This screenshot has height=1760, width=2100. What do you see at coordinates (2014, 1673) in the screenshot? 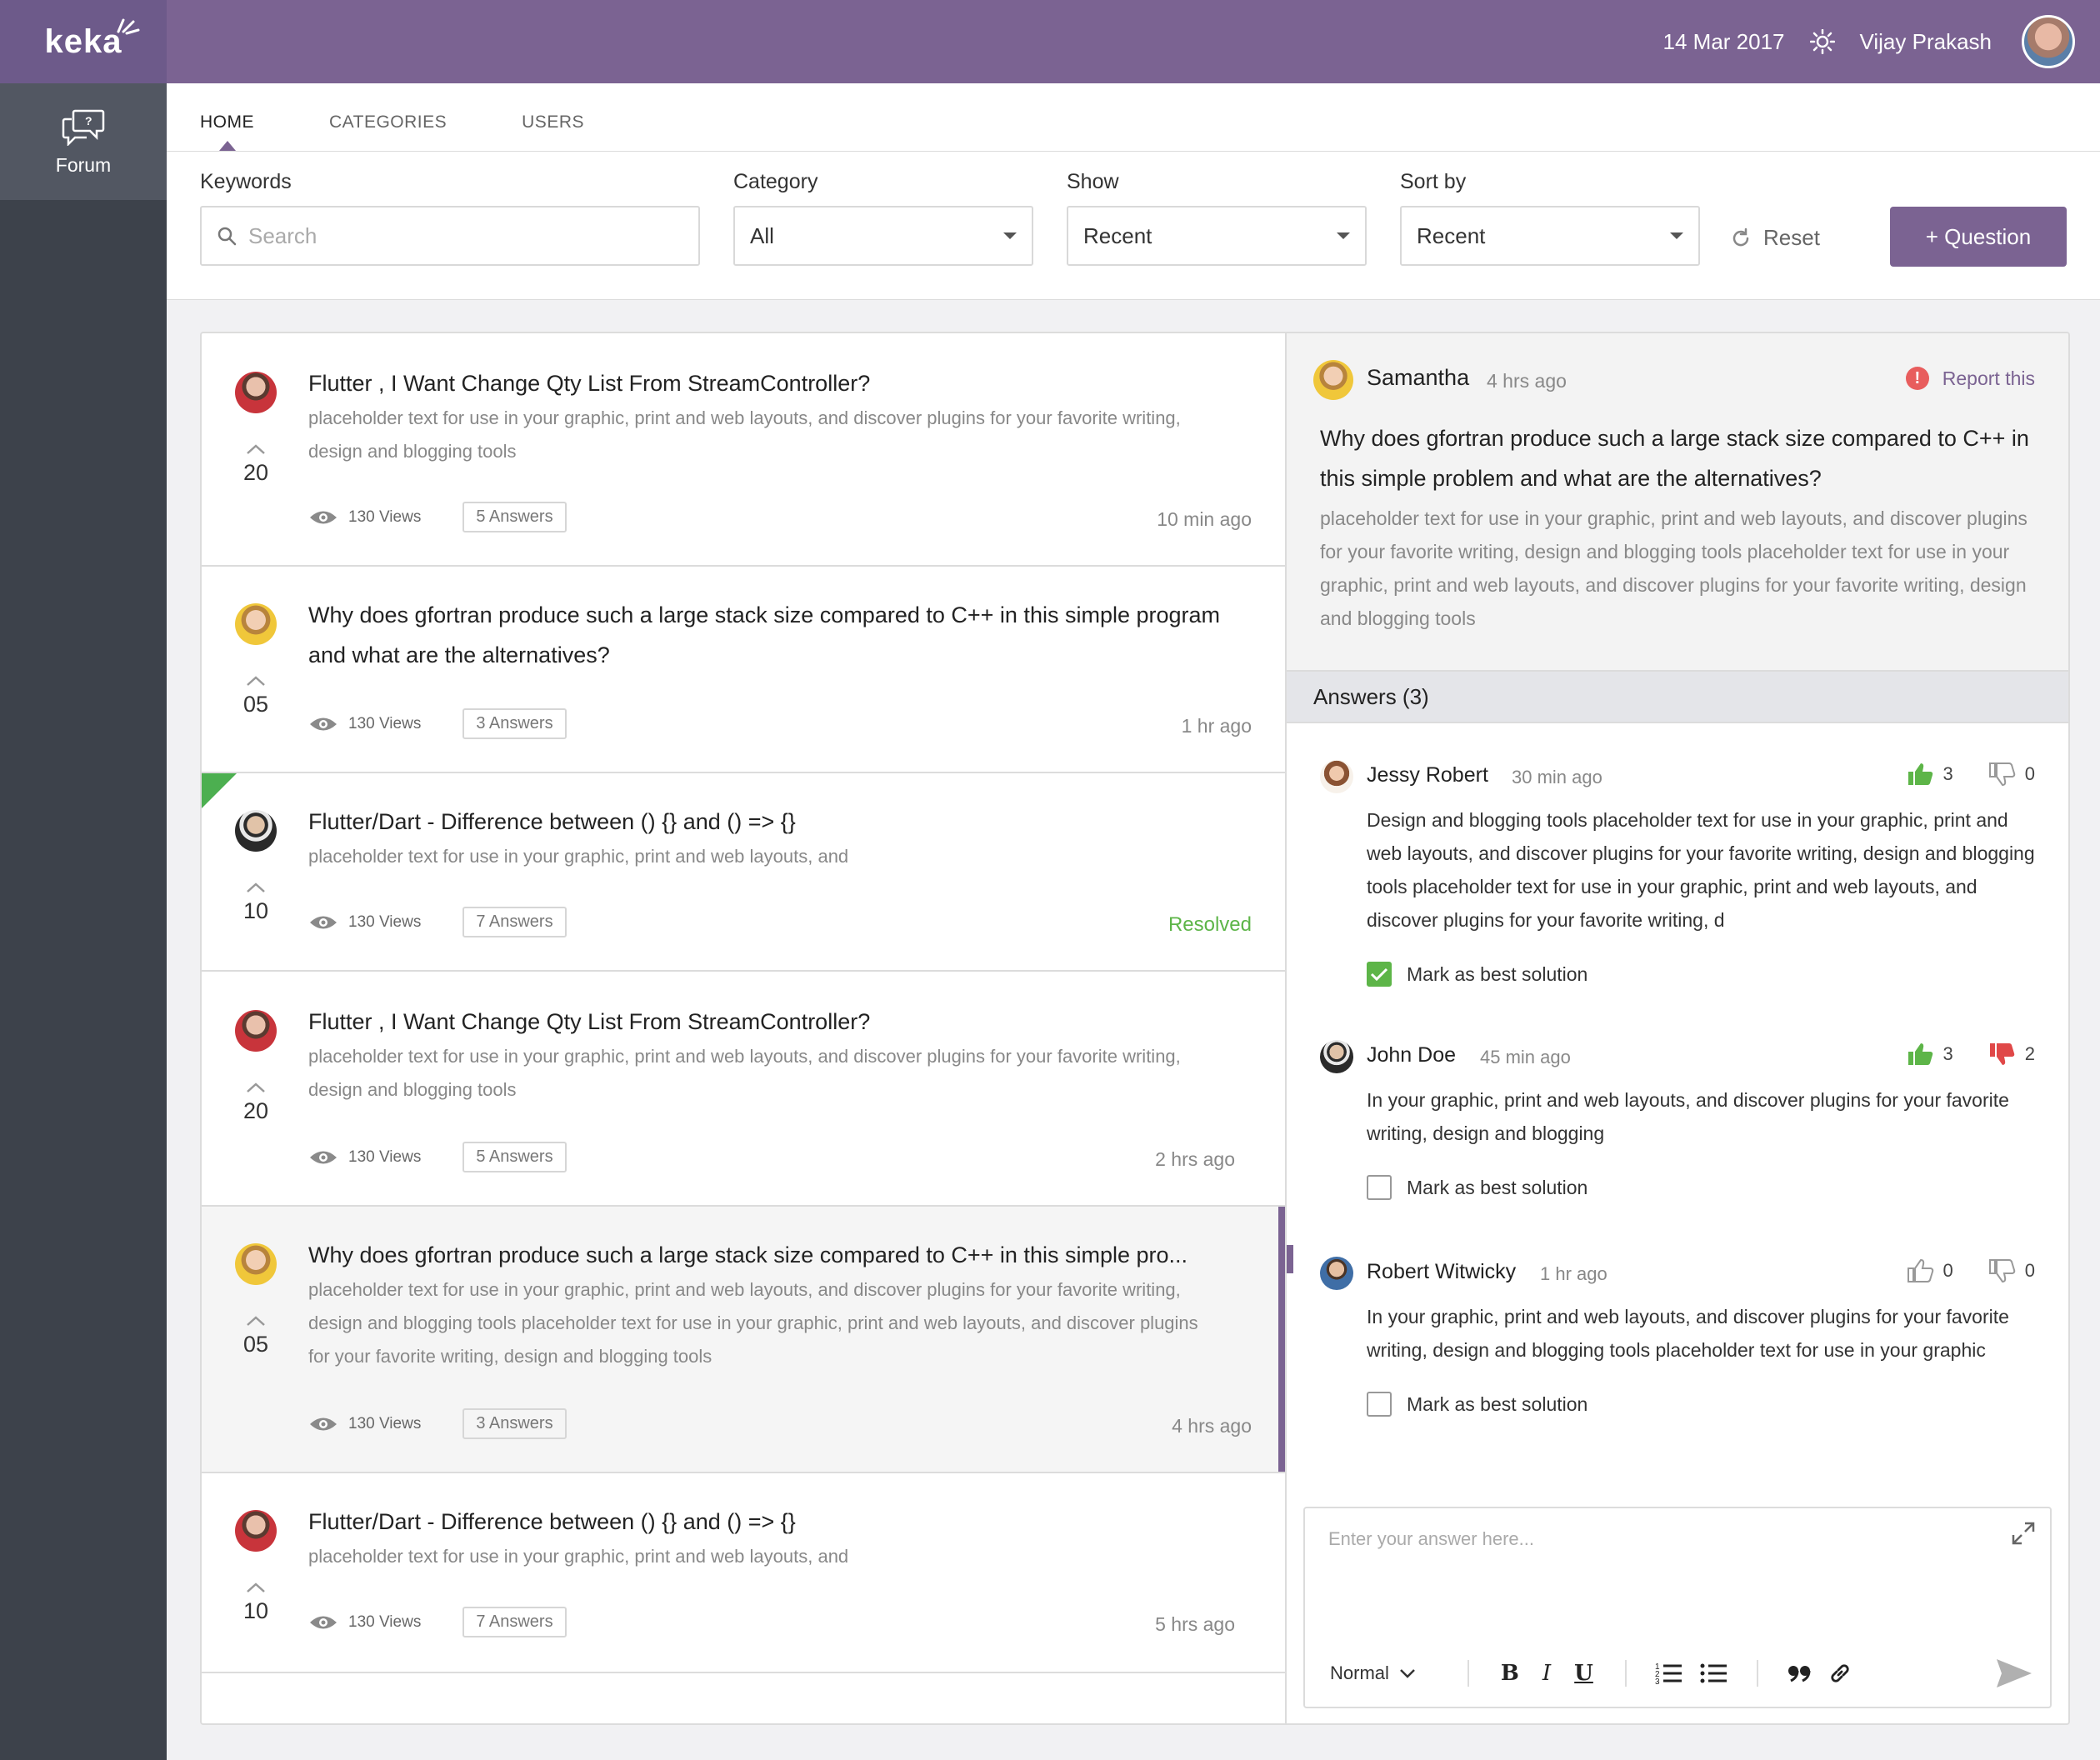
I see `send-icon` at bounding box center [2014, 1673].